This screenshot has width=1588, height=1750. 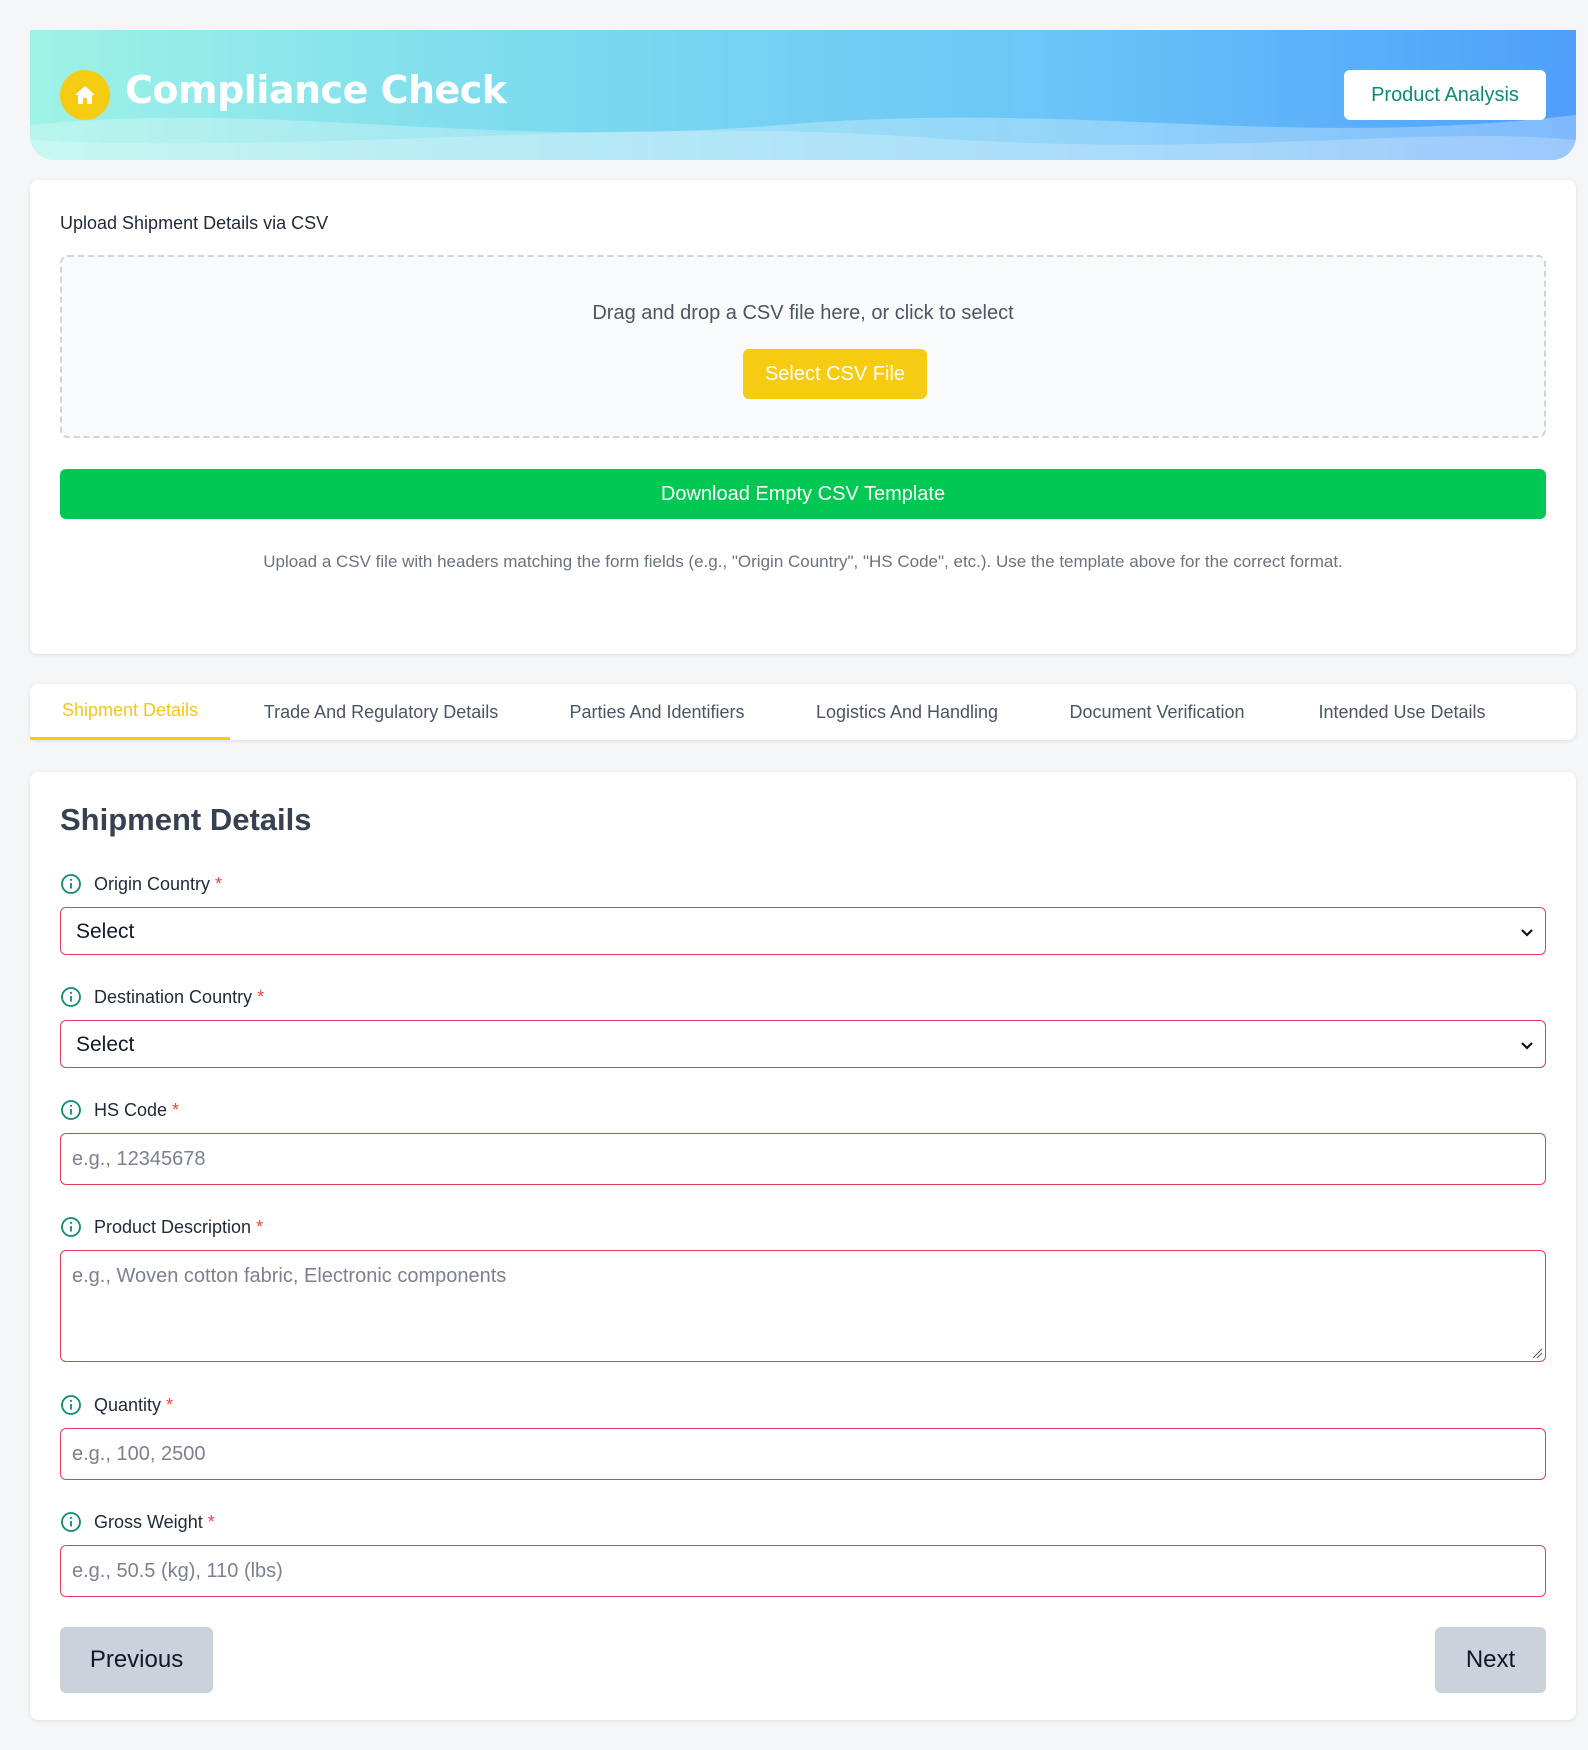 What do you see at coordinates (152, 883) in the screenshot?
I see `field-label-text: Origin Country` at bounding box center [152, 883].